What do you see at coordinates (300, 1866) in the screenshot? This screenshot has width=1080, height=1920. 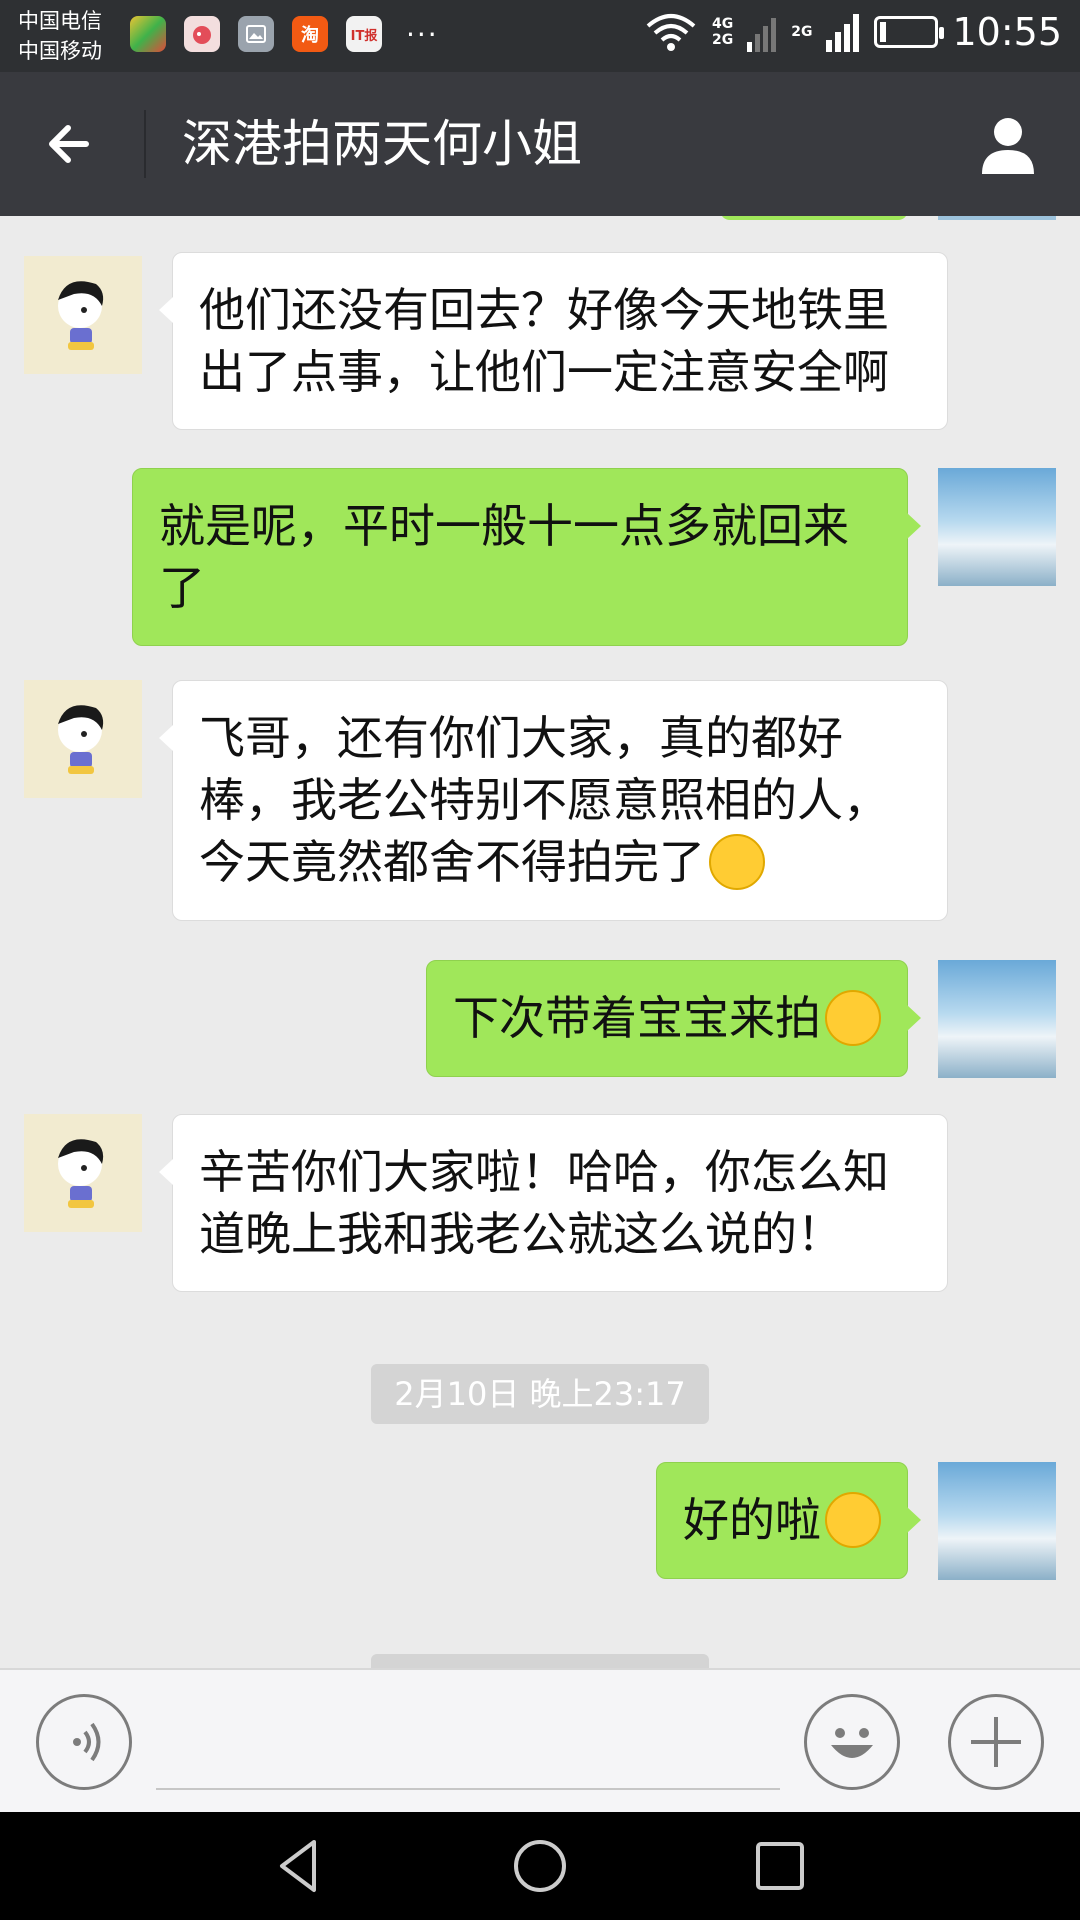 I see `nav-back-icon` at bounding box center [300, 1866].